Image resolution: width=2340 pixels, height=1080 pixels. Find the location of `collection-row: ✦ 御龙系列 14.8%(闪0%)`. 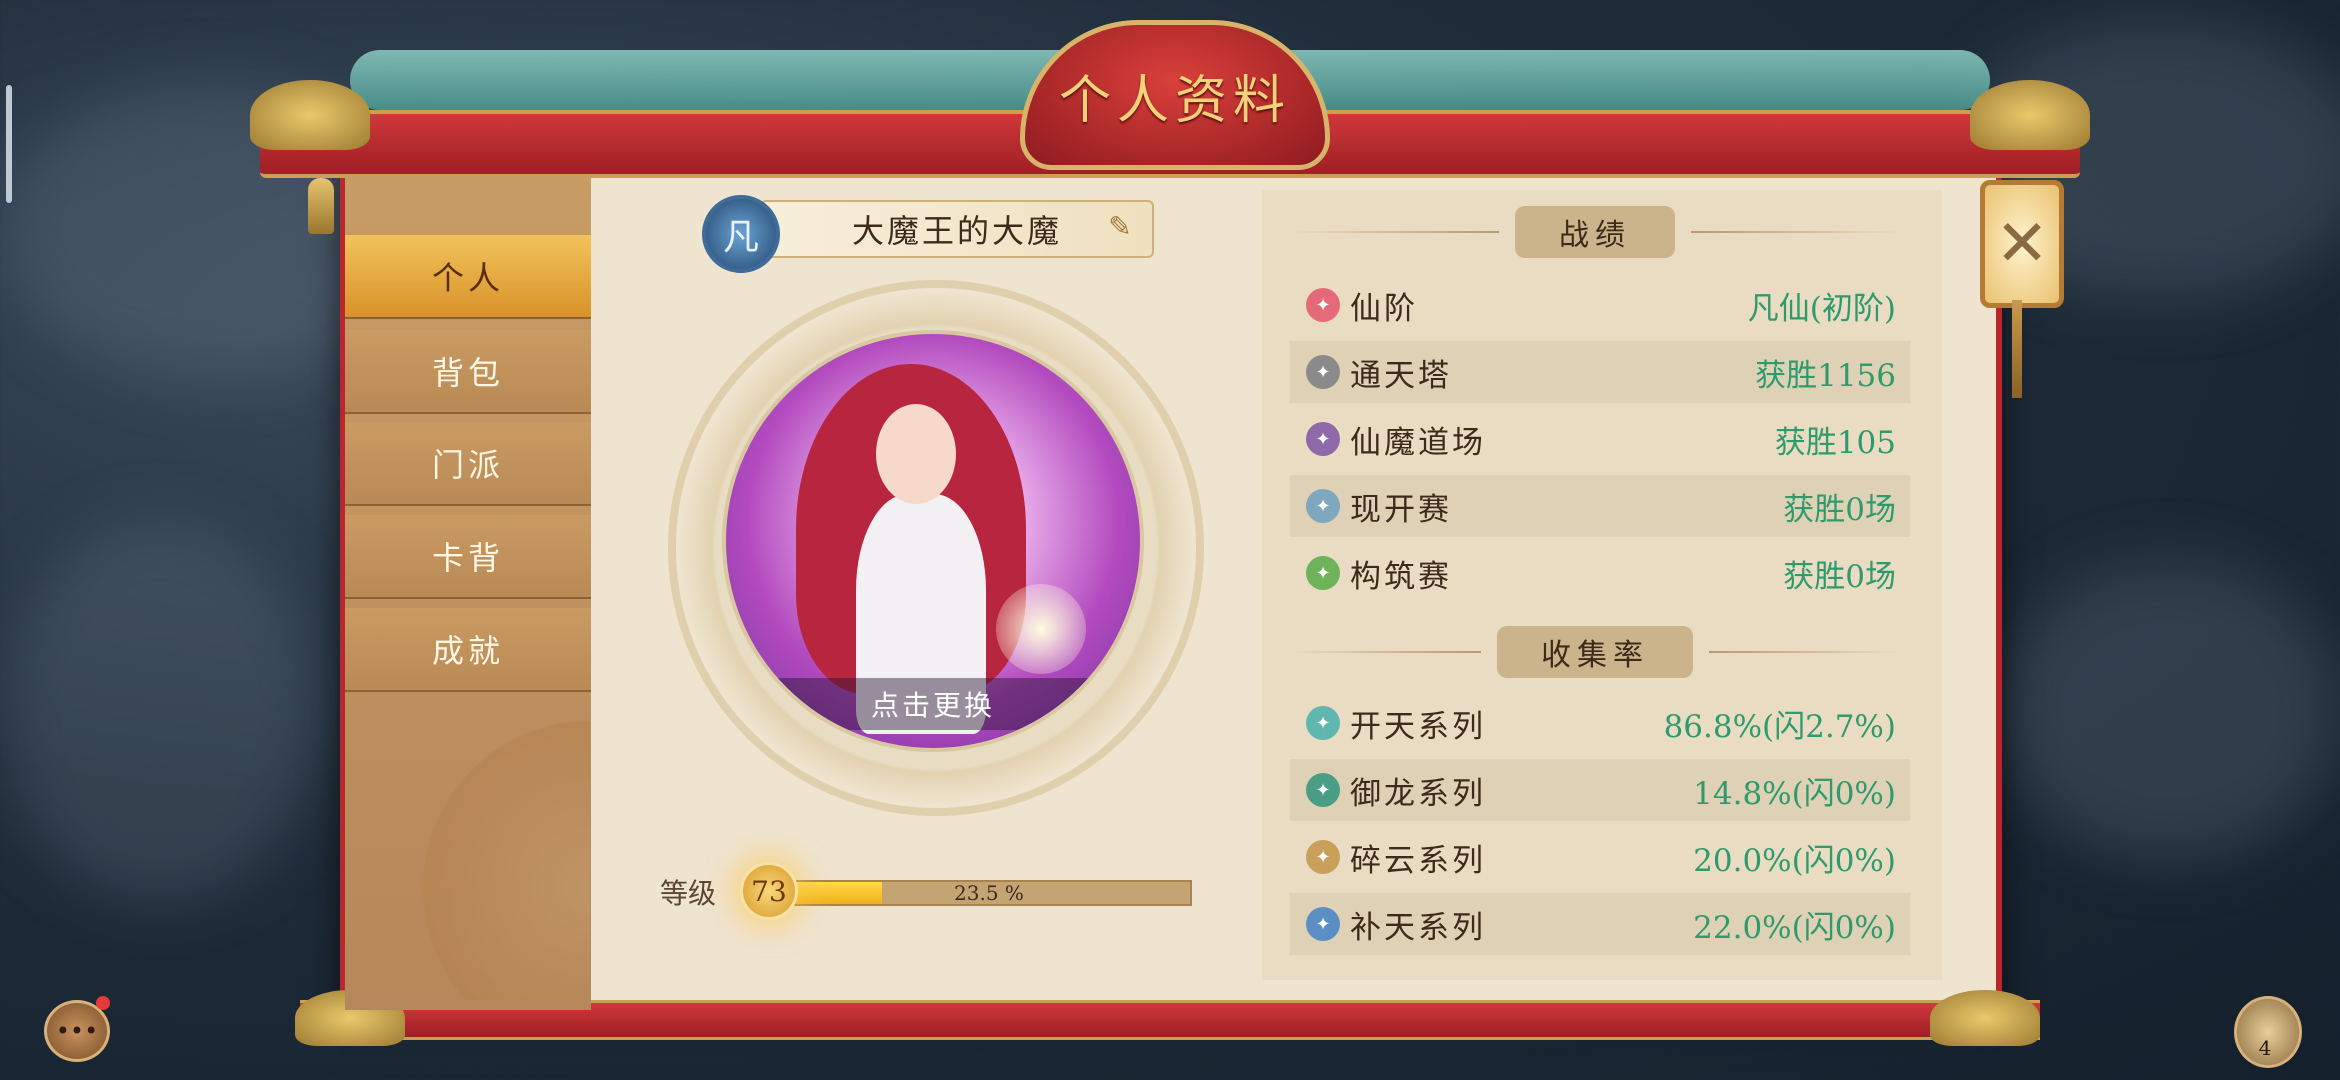

collection-row: ✦ 御龙系列 14.8%(闪0%) is located at coordinates (1600, 790).